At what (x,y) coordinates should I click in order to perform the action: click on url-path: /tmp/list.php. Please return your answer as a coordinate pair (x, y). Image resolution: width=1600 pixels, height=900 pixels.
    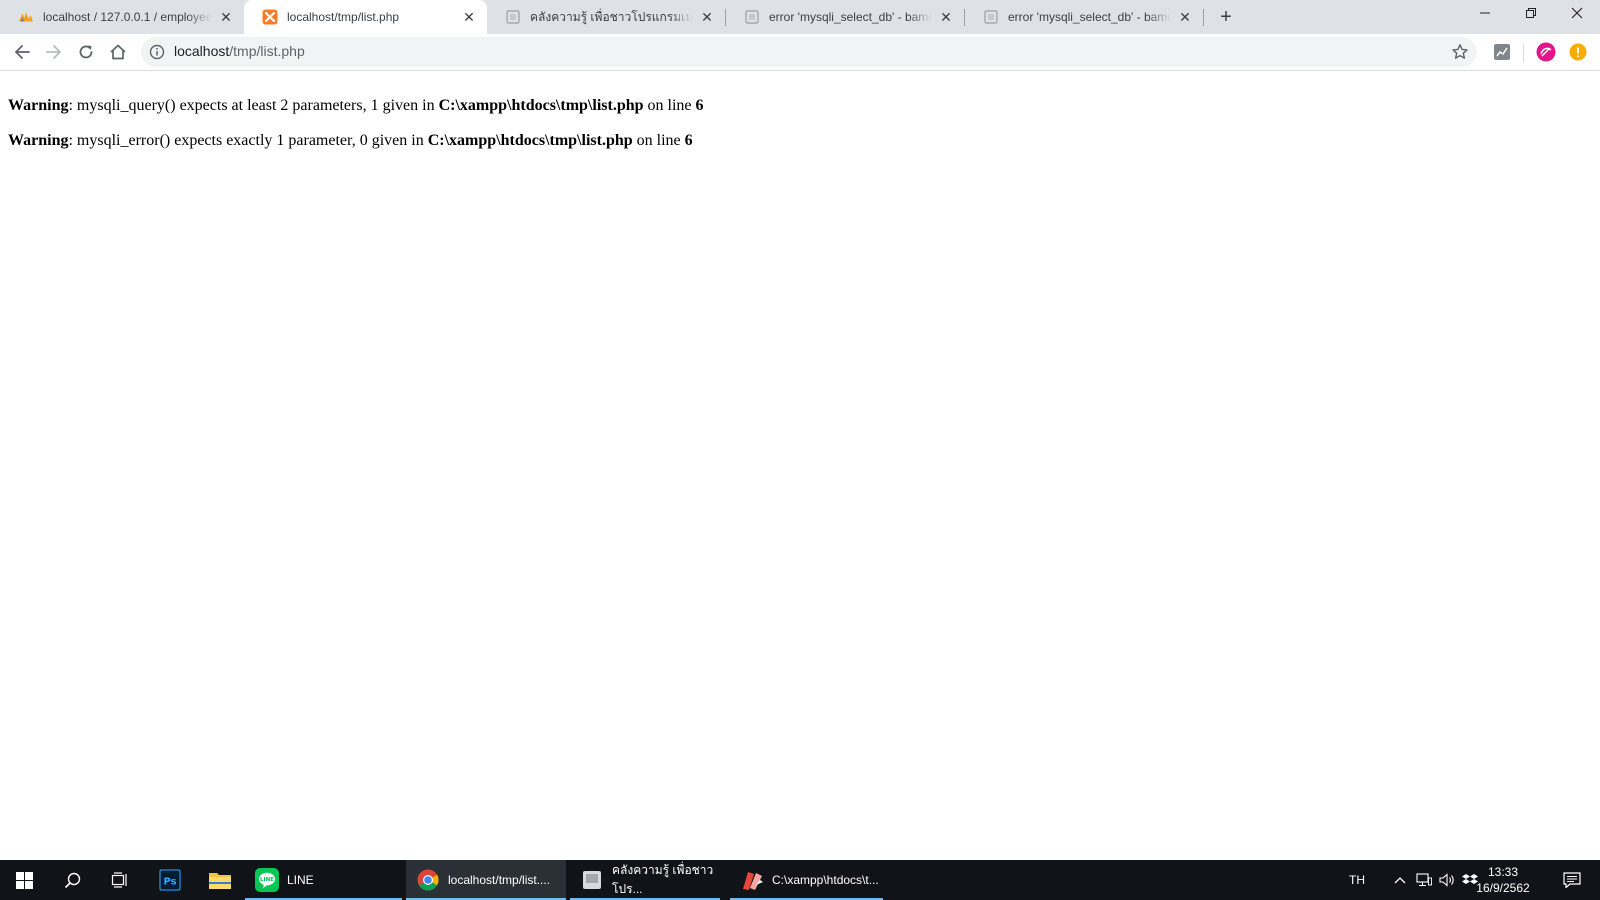
    Looking at the image, I should click on (267, 51).